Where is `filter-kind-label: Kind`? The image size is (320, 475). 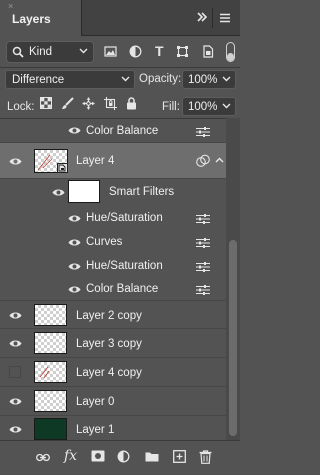
filter-kind-label: Kind is located at coordinates (41, 52).